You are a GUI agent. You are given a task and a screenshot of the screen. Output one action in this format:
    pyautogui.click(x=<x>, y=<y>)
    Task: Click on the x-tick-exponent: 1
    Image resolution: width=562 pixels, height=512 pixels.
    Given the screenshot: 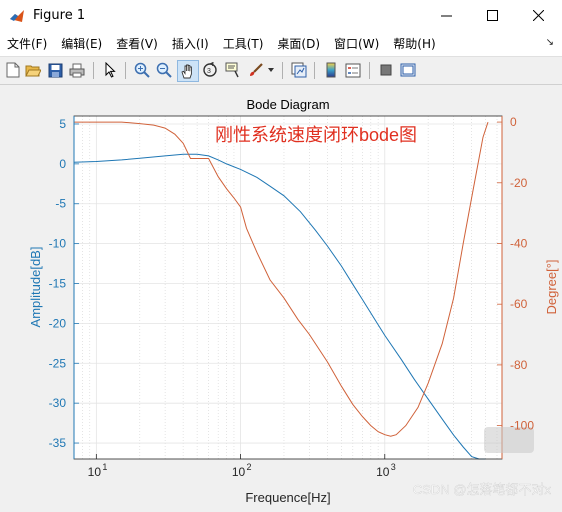 What is the action you would take?
    pyautogui.click(x=104, y=467)
    